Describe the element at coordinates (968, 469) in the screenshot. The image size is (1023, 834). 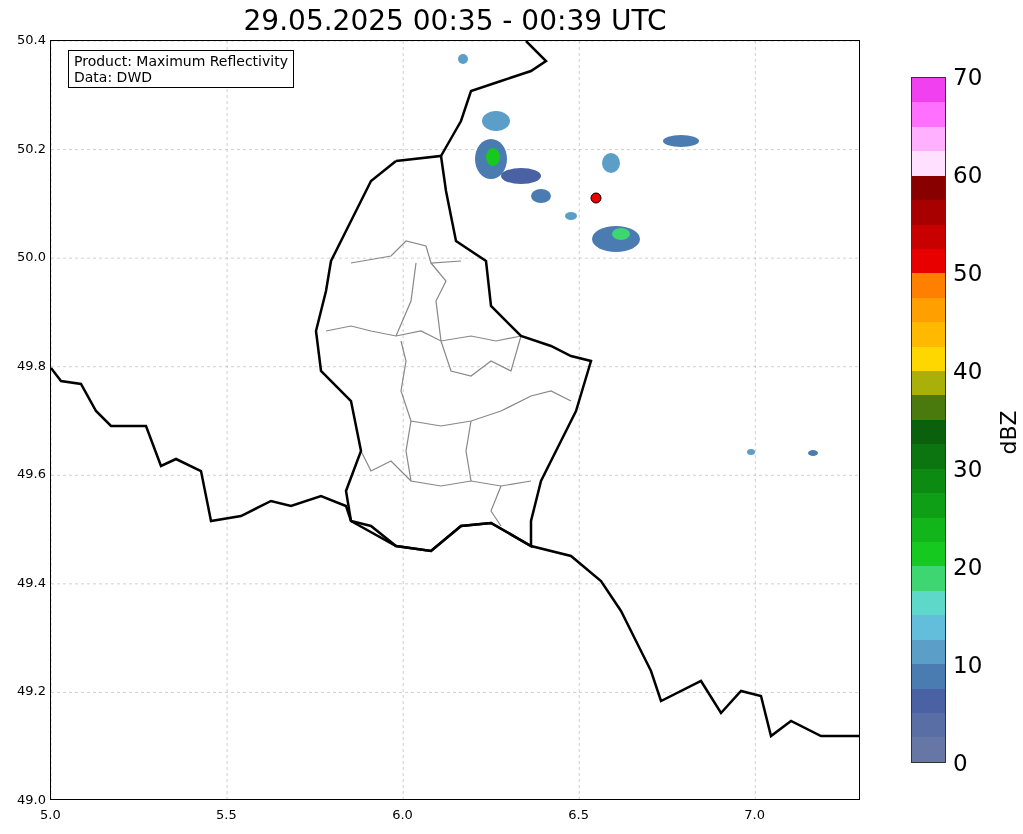
I see `colorbar-label: 30` at that location.